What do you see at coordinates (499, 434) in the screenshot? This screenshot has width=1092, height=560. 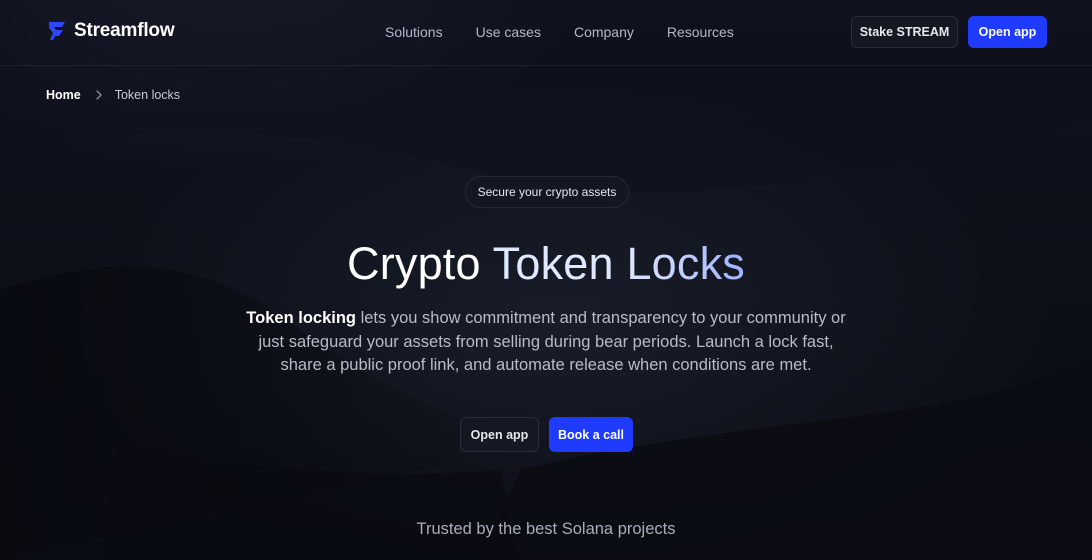 I see `open-app-button-hero: Open app` at bounding box center [499, 434].